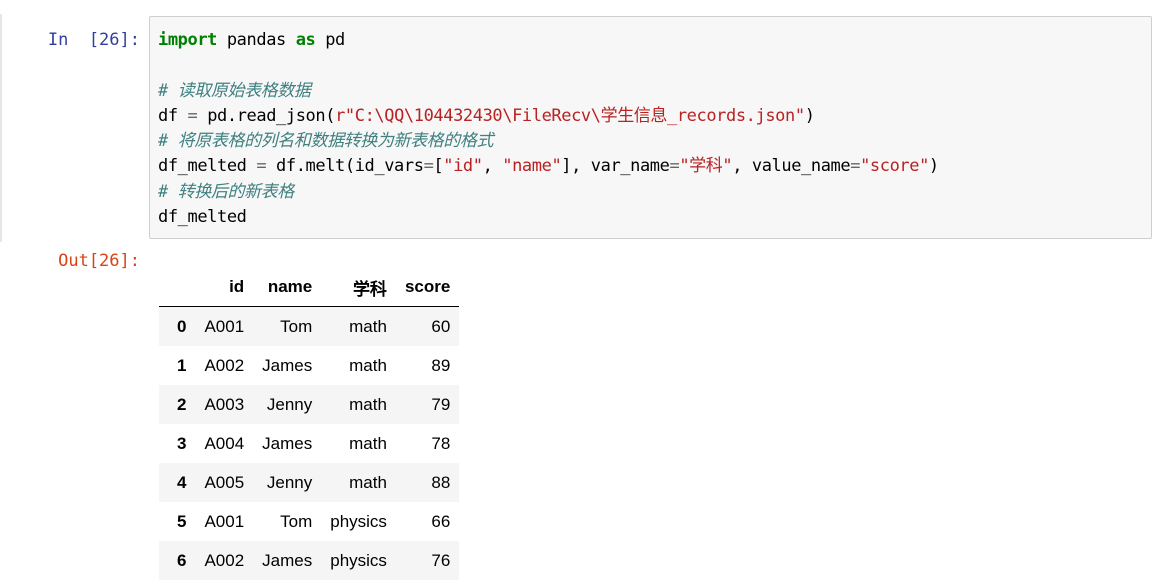 This screenshot has width=1152, height=583. I want to click on code-text: [, so click(438, 166).